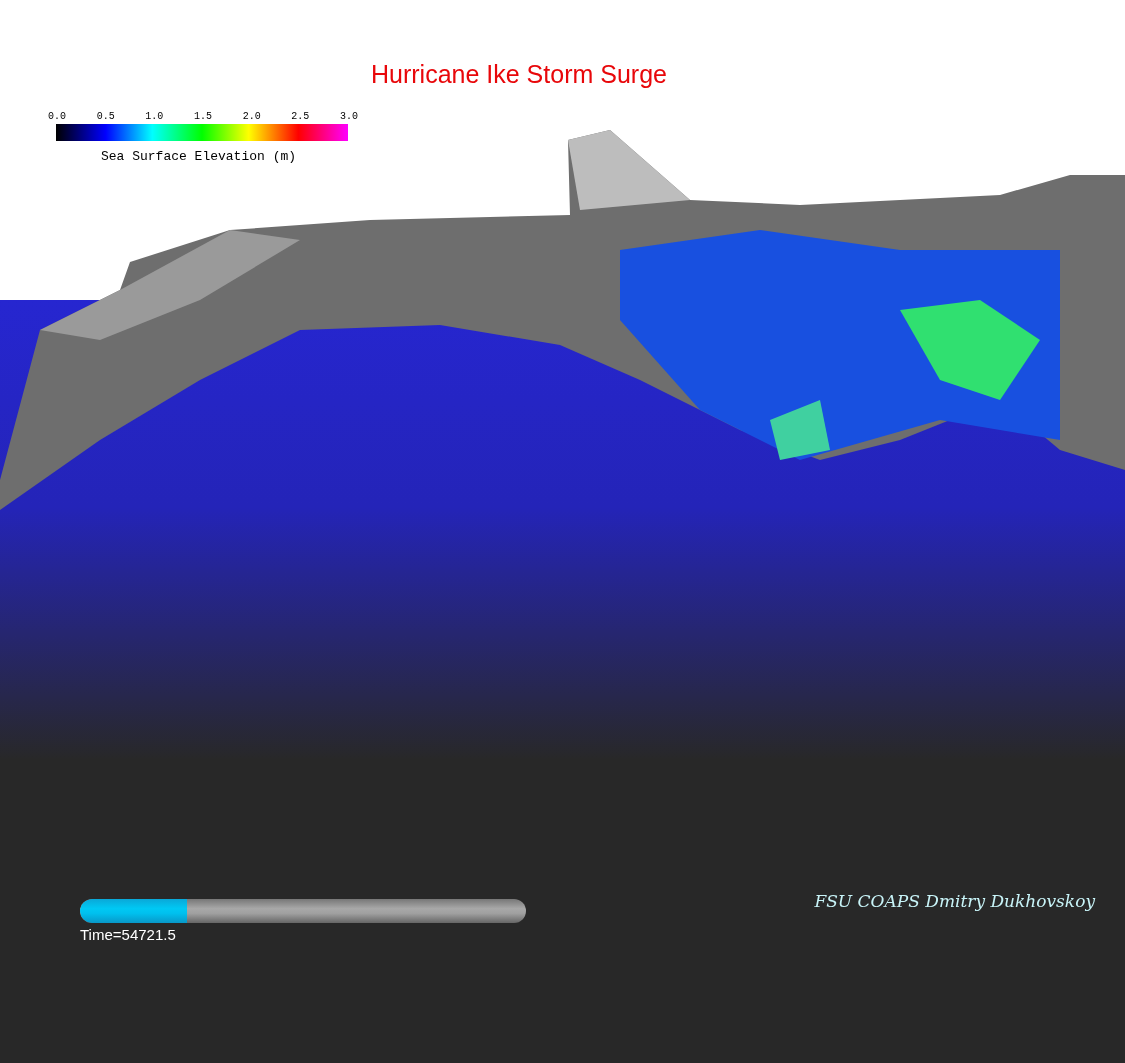  What do you see at coordinates (251, 116) in the screenshot?
I see `colorbar-tick-label: 2.0` at bounding box center [251, 116].